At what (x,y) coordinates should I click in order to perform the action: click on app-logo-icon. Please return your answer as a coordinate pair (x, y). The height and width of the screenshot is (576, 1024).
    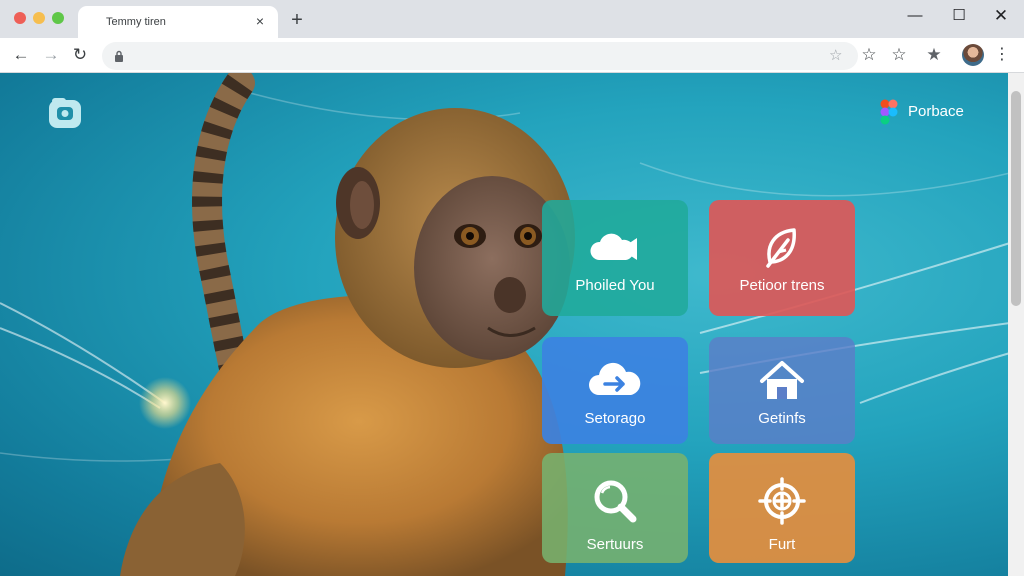
    Looking at the image, I should click on (65, 113).